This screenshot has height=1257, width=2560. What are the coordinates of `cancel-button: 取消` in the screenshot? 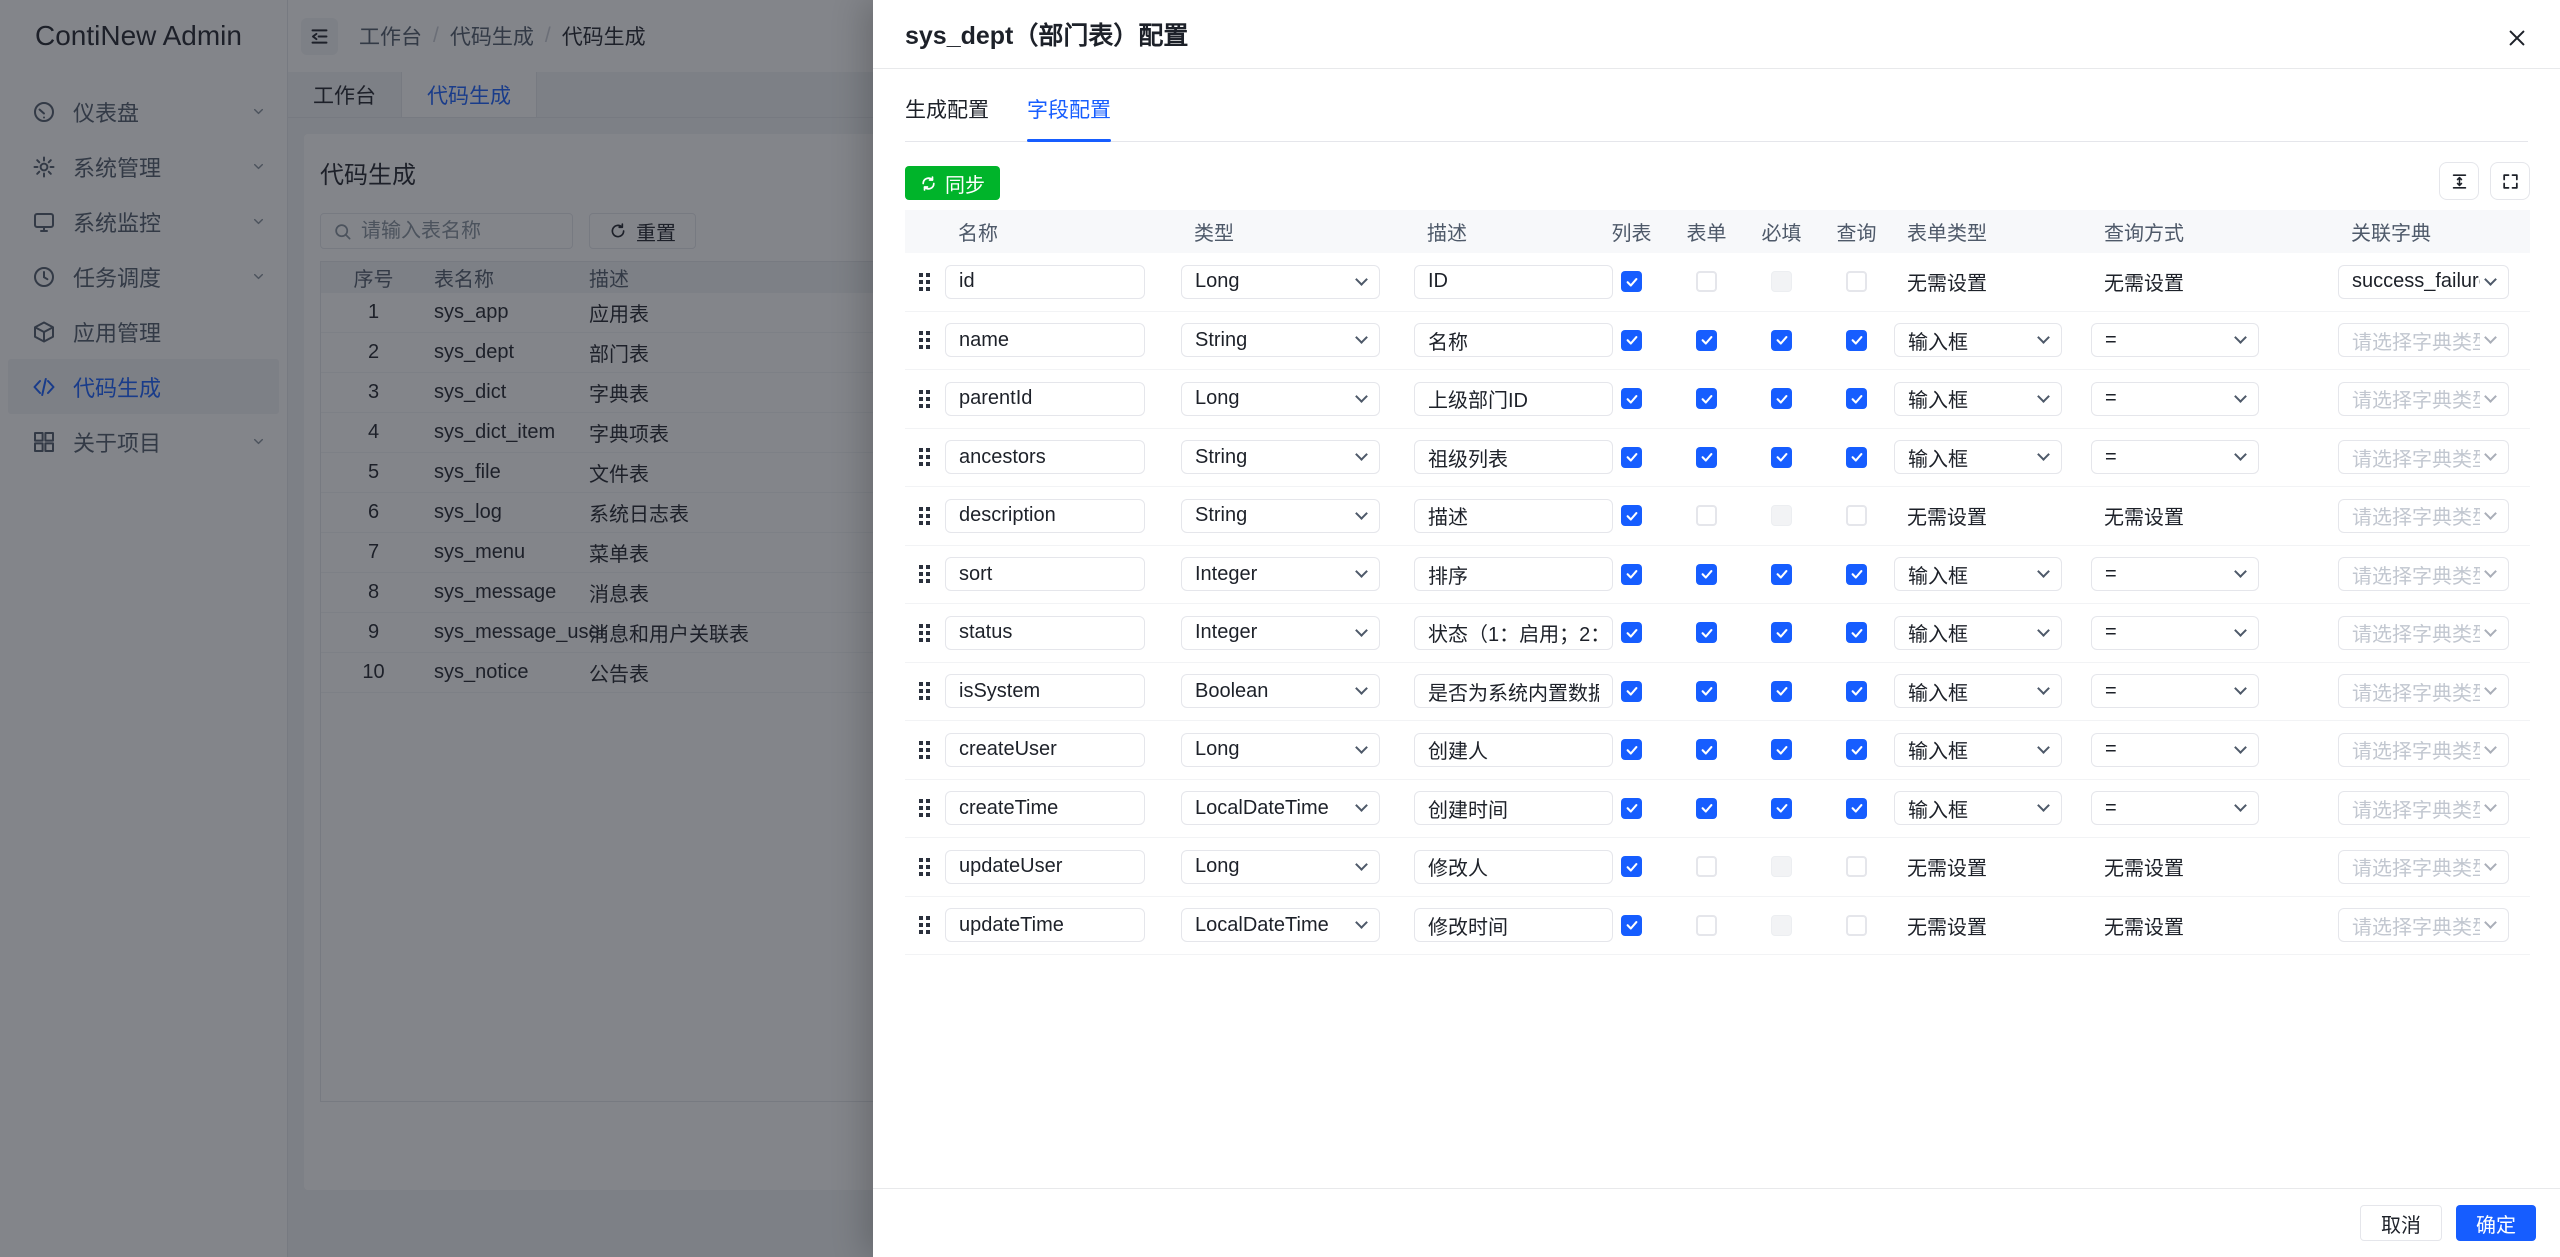 It's located at (2401, 1223).